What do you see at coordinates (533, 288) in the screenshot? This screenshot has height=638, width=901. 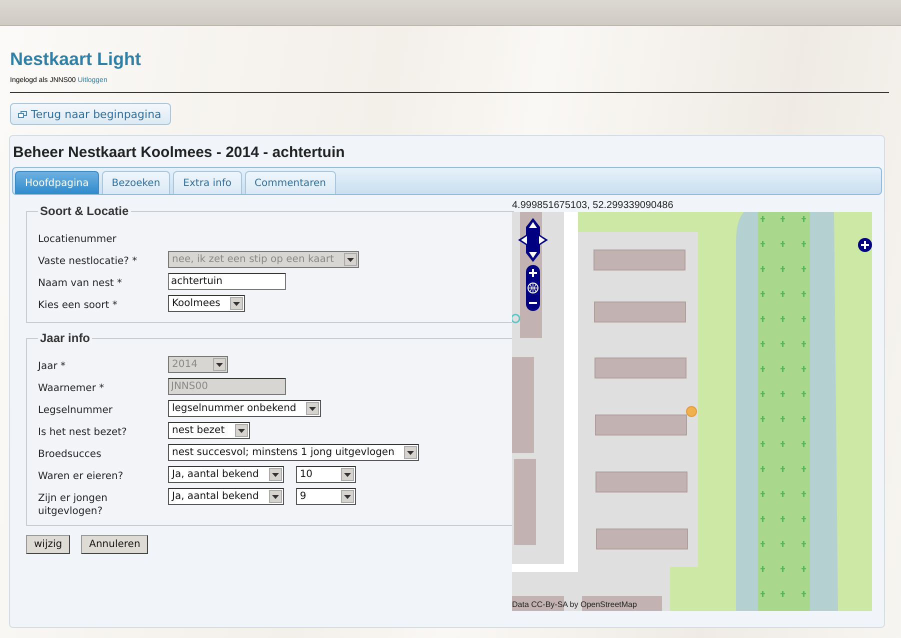 I see `zoom-control-icon` at bounding box center [533, 288].